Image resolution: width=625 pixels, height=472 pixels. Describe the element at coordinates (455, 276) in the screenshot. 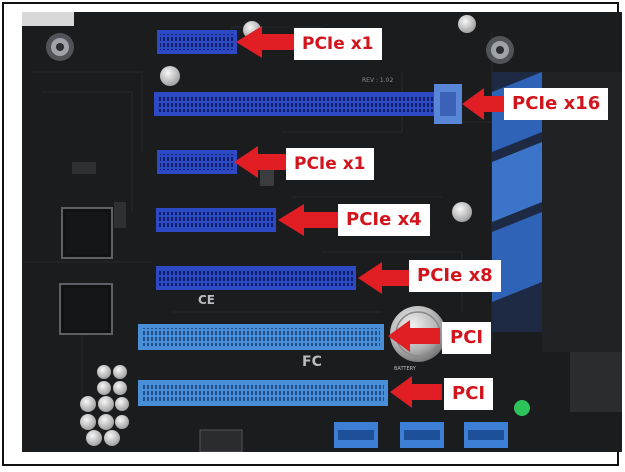

I see `label-pcie-x8: PCIe x8` at that location.